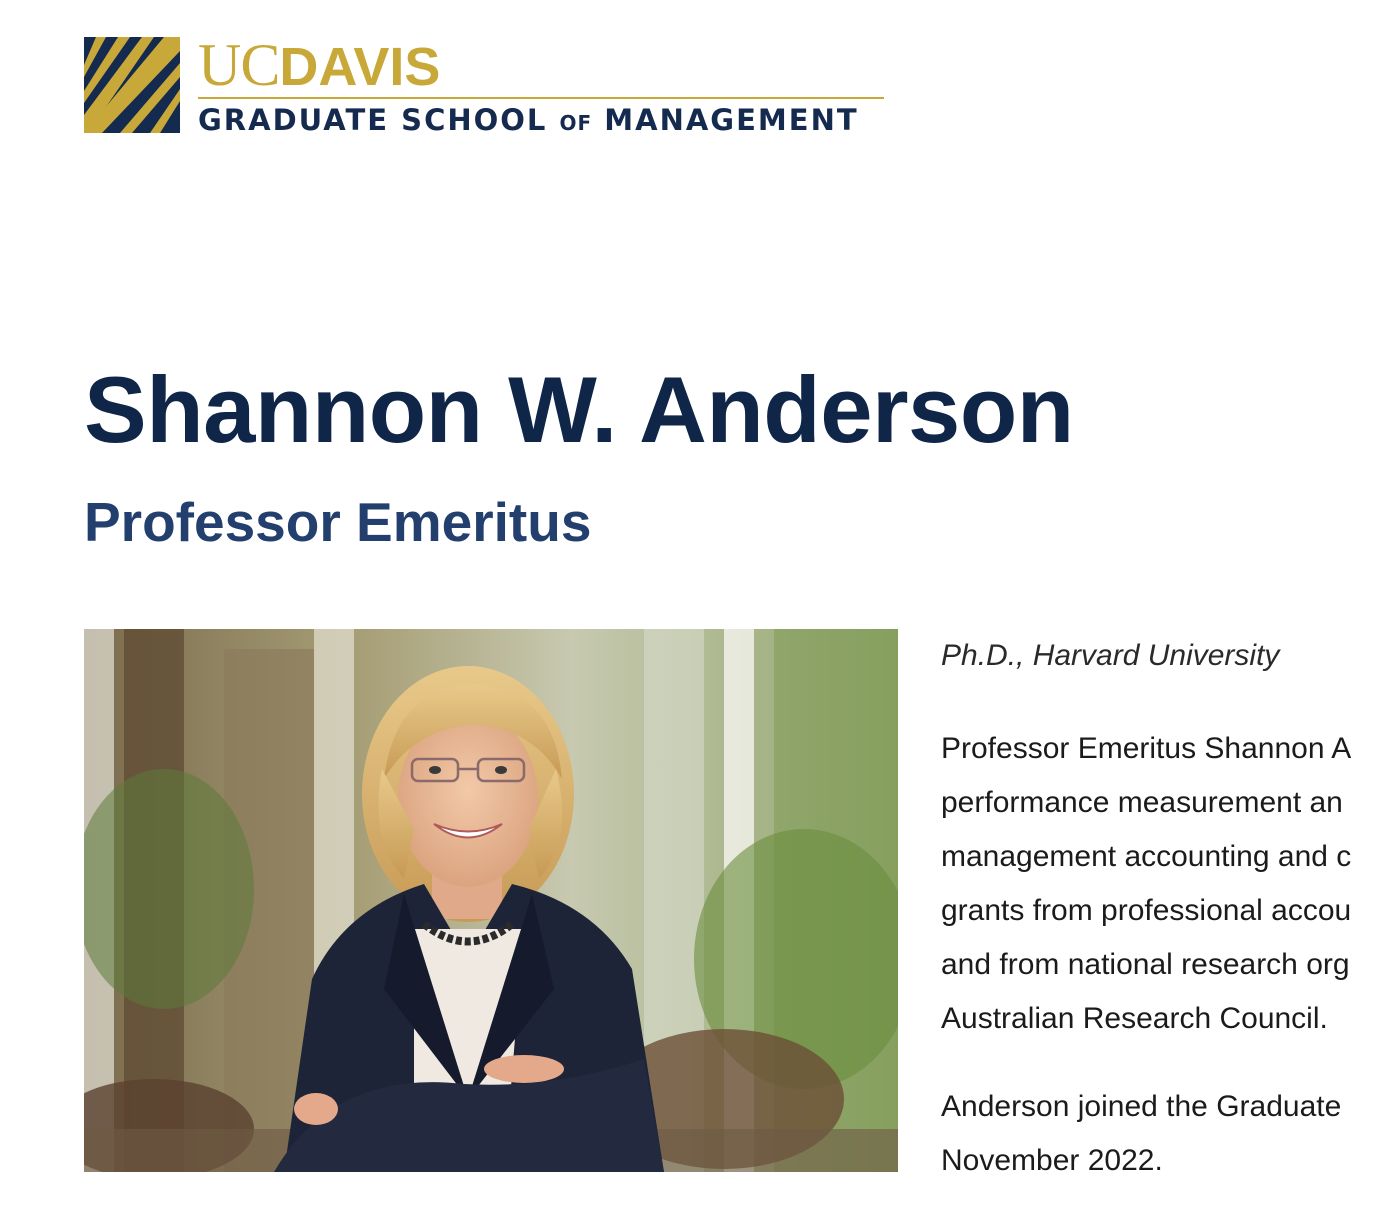 This screenshot has width=1390, height=1216. Describe the element at coordinates (576, 123) in the screenshot. I see `logo-subtitle-of: OF` at that location.